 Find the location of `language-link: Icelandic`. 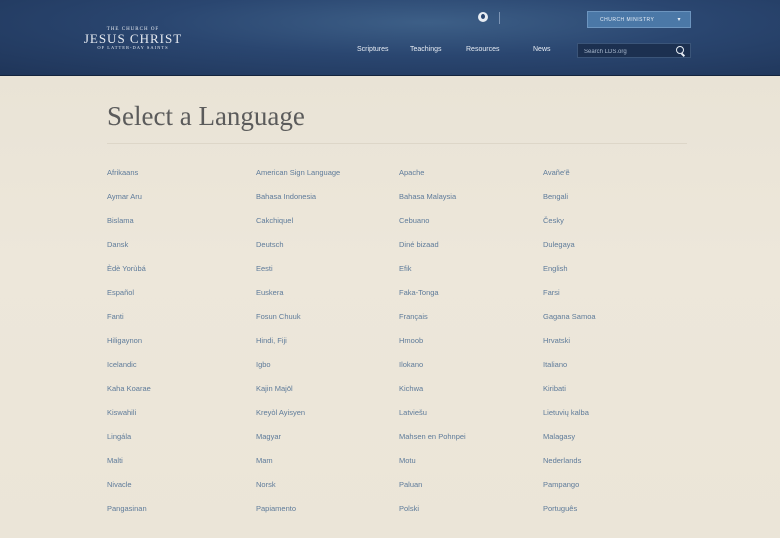

language-link: Icelandic is located at coordinates (122, 364).